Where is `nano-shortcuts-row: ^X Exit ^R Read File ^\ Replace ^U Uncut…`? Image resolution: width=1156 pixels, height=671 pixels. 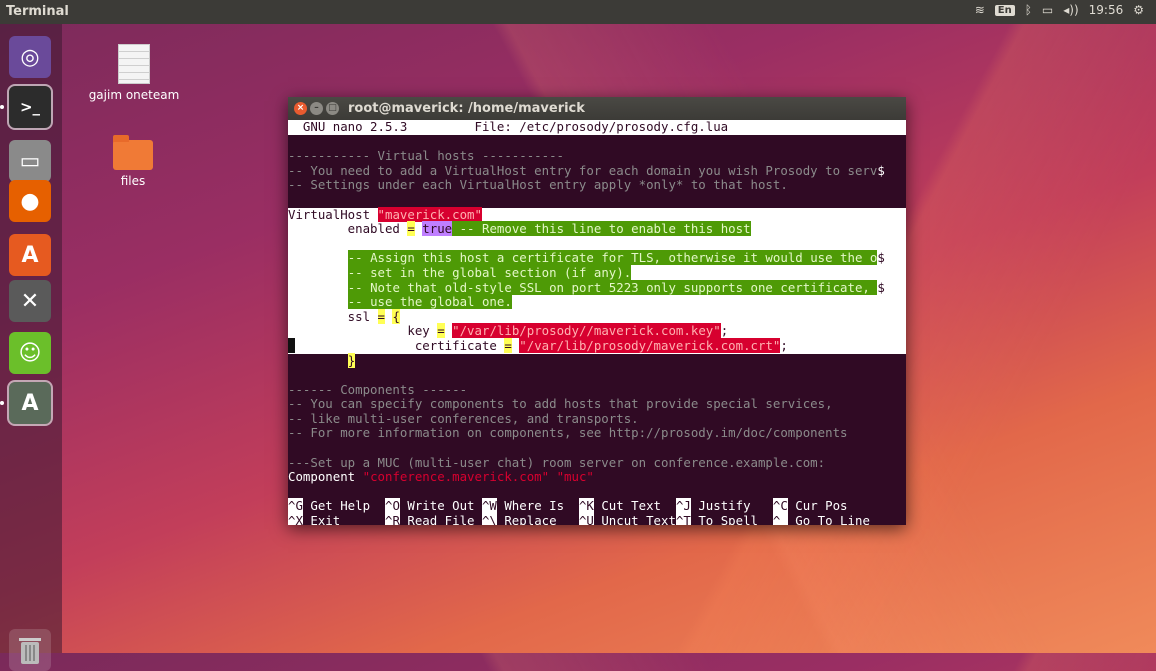
nano-shortcuts-row: ^X Exit ^R Read File ^\ Replace ^U Uncut… is located at coordinates (597, 519).